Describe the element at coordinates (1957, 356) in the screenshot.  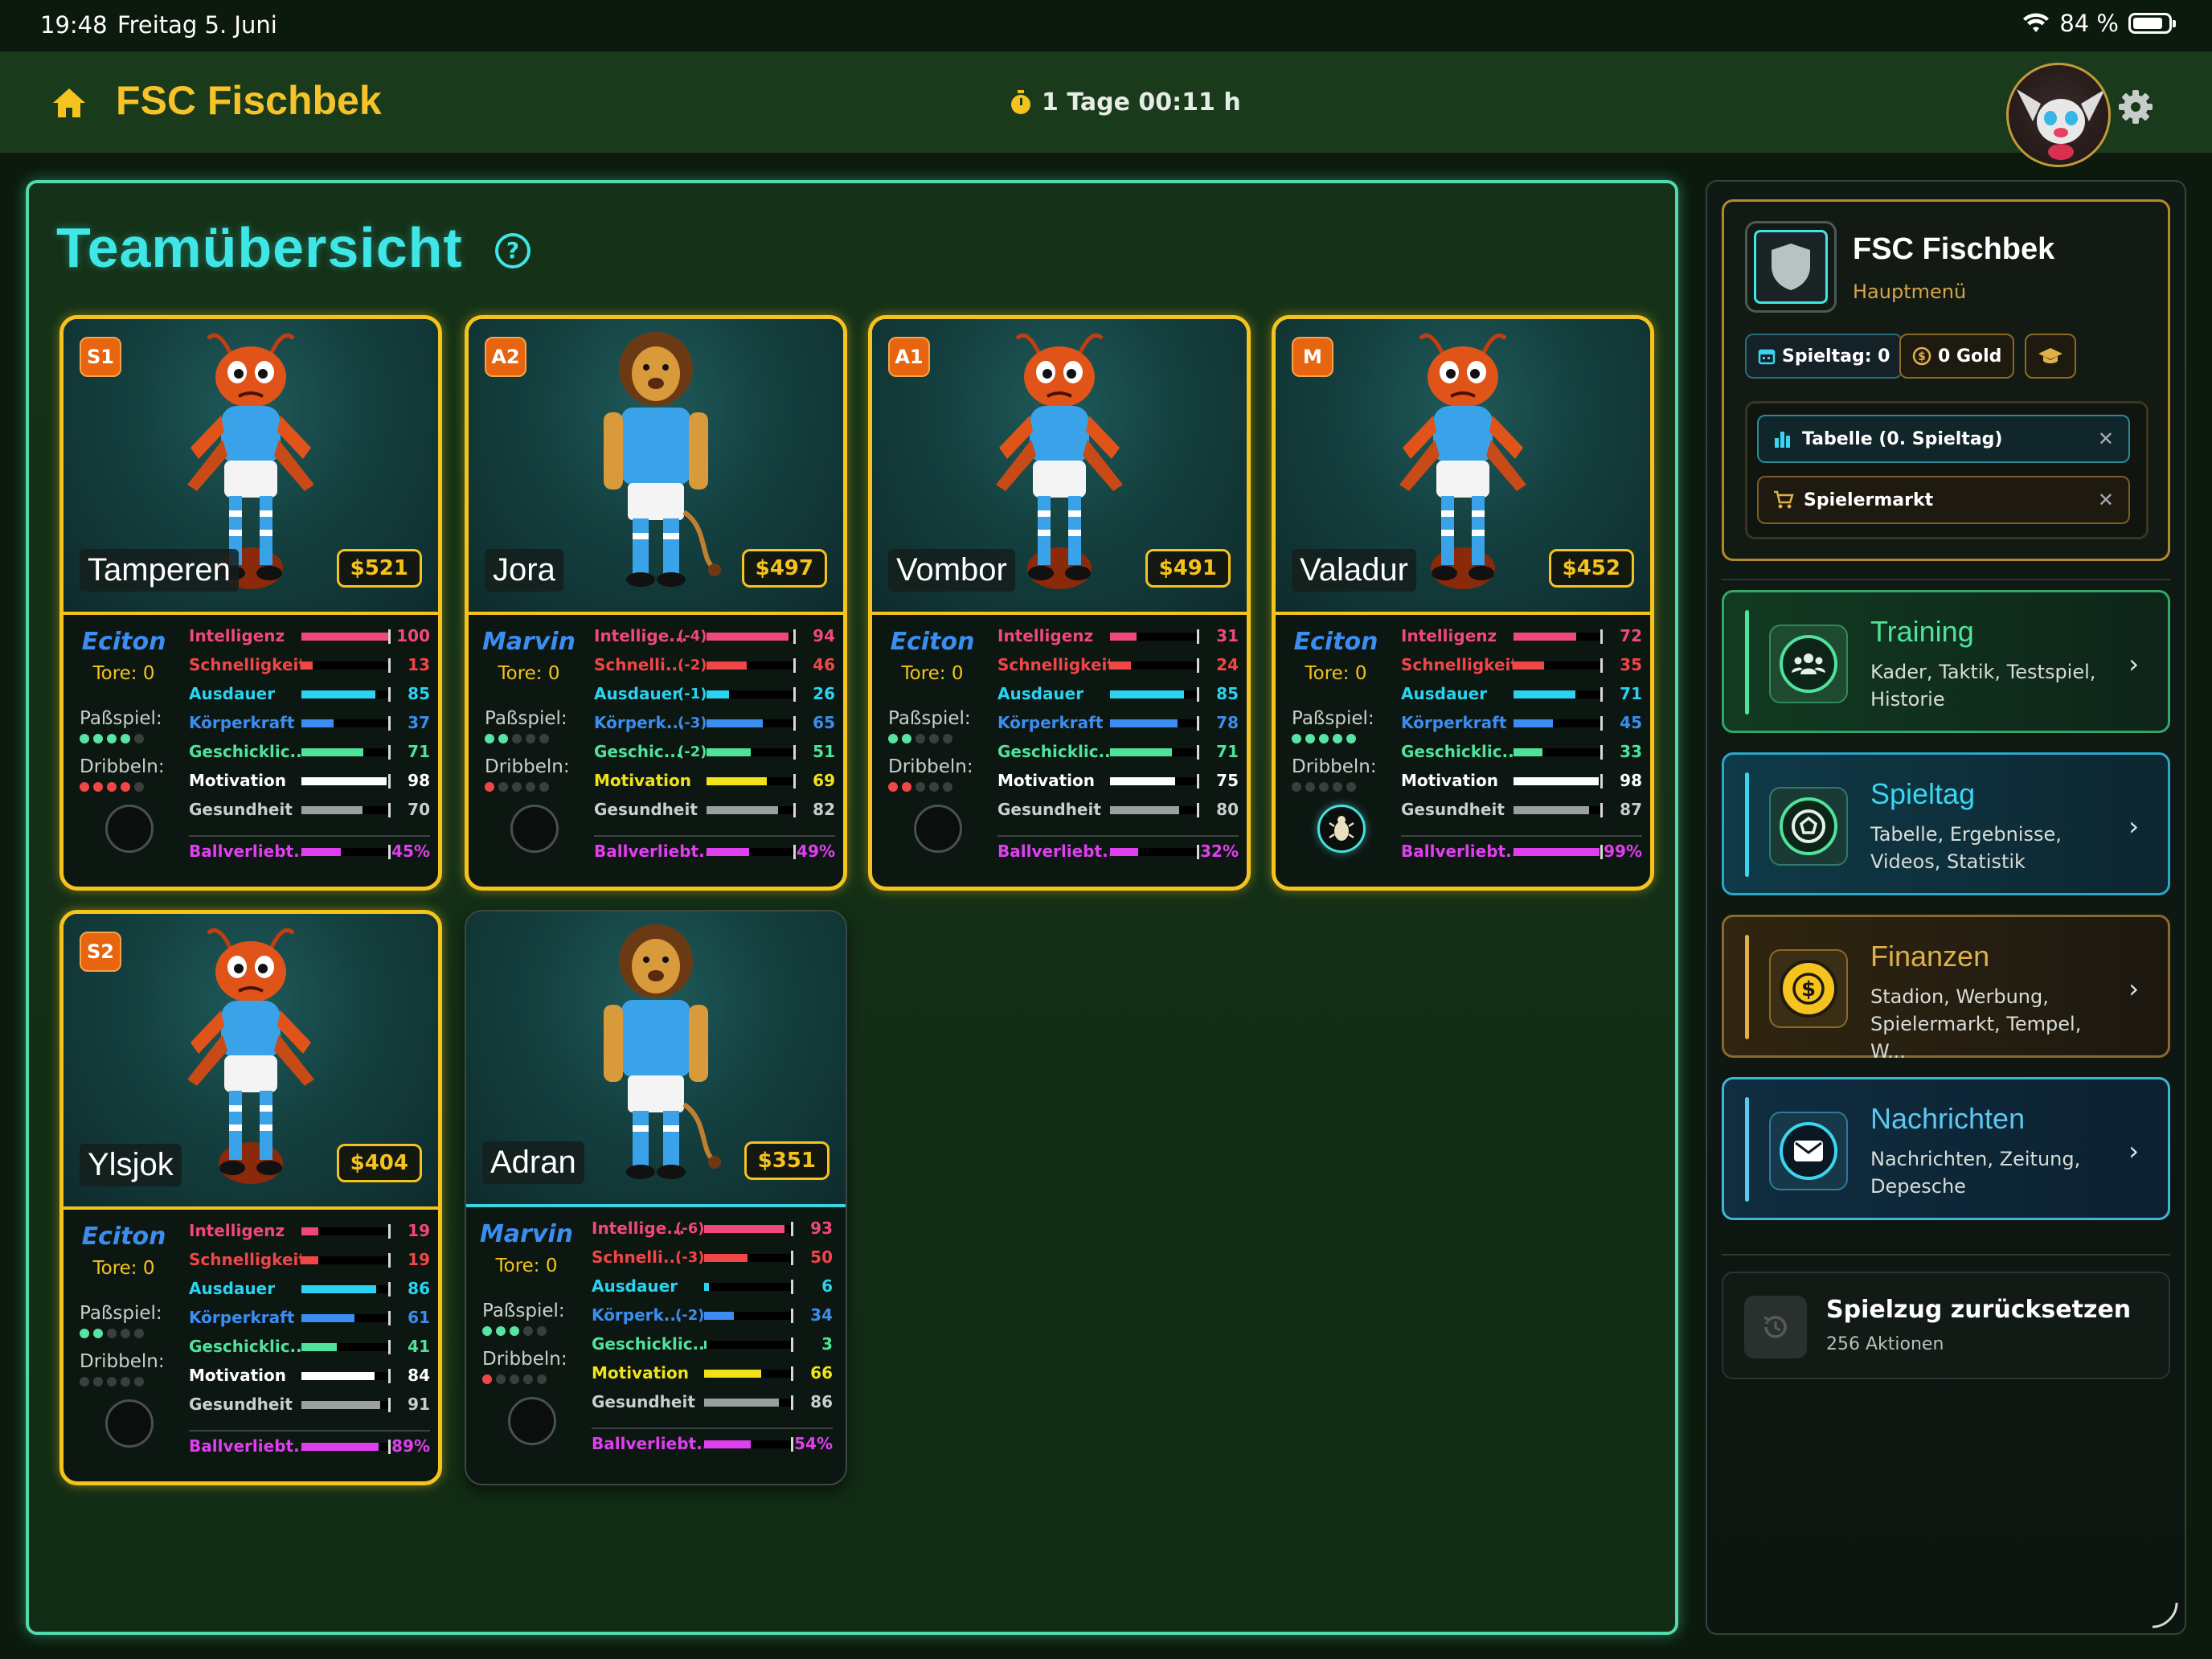
I see `gold-chip: $ 0 Gold` at that location.